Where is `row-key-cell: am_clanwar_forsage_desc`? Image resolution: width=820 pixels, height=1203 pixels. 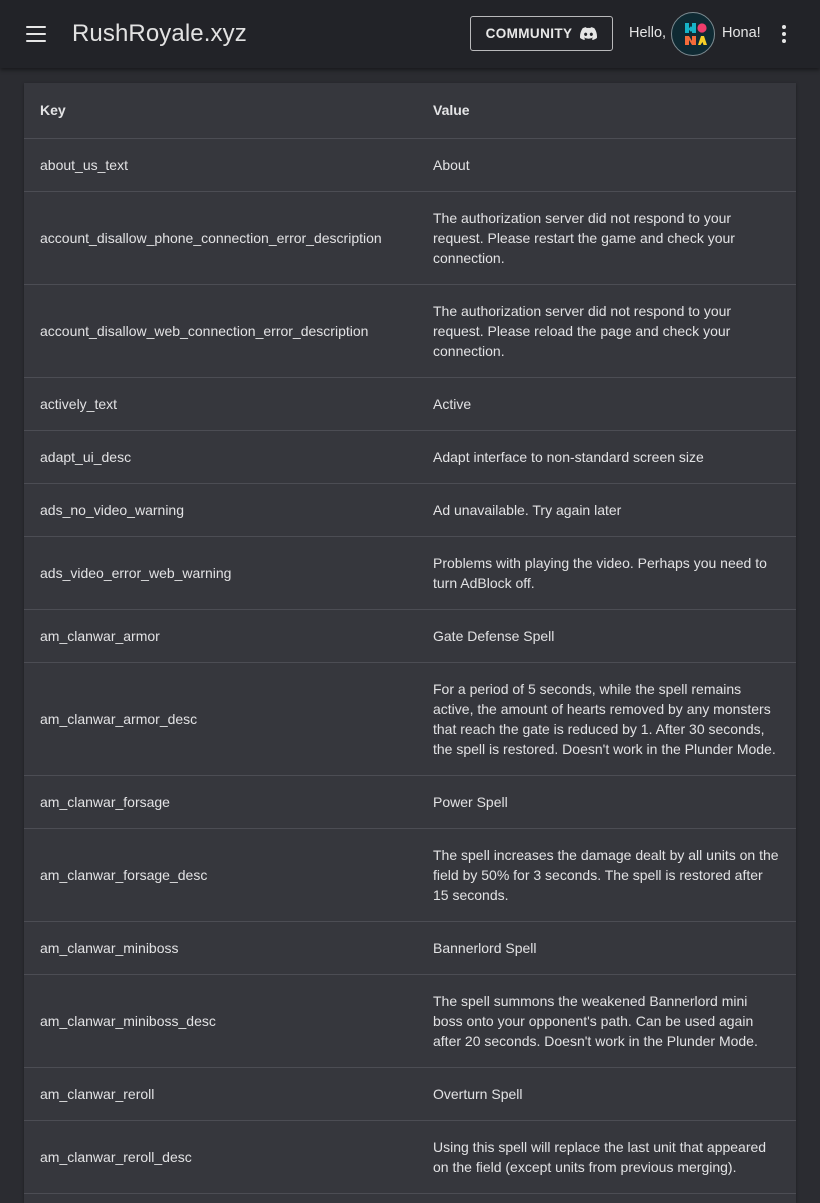
row-key-cell: am_clanwar_forsage_desc is located at coordinates (220, 875).